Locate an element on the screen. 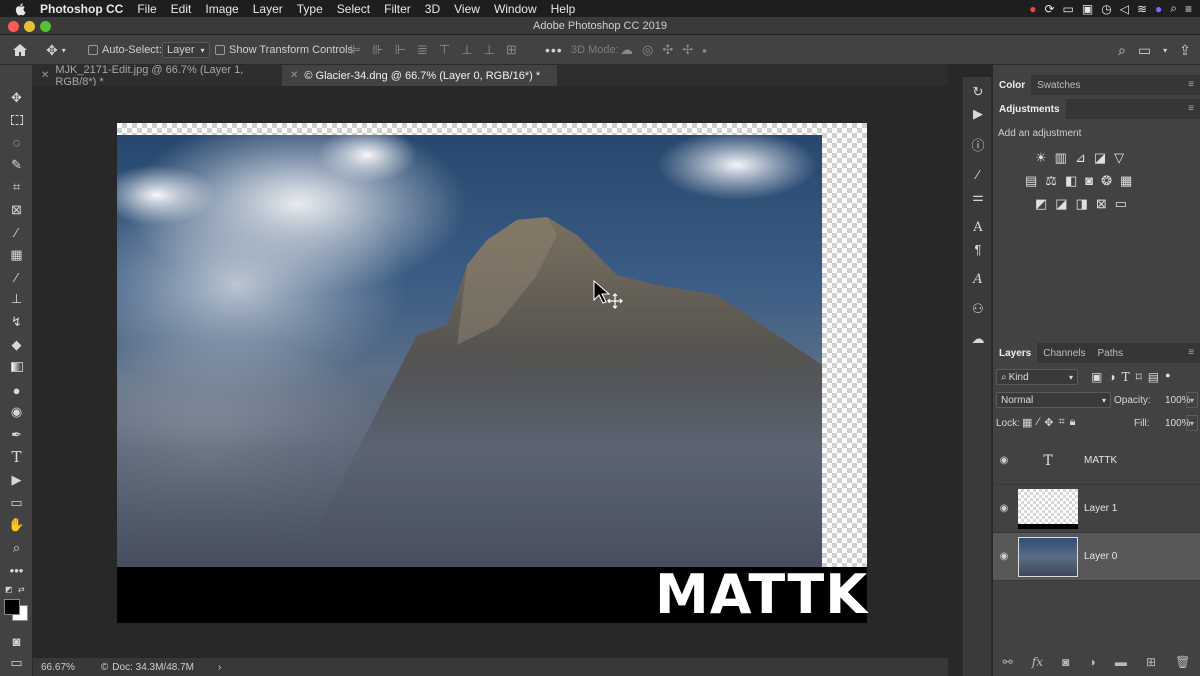  tab-color: Color is located at coordinates (1012, 85).